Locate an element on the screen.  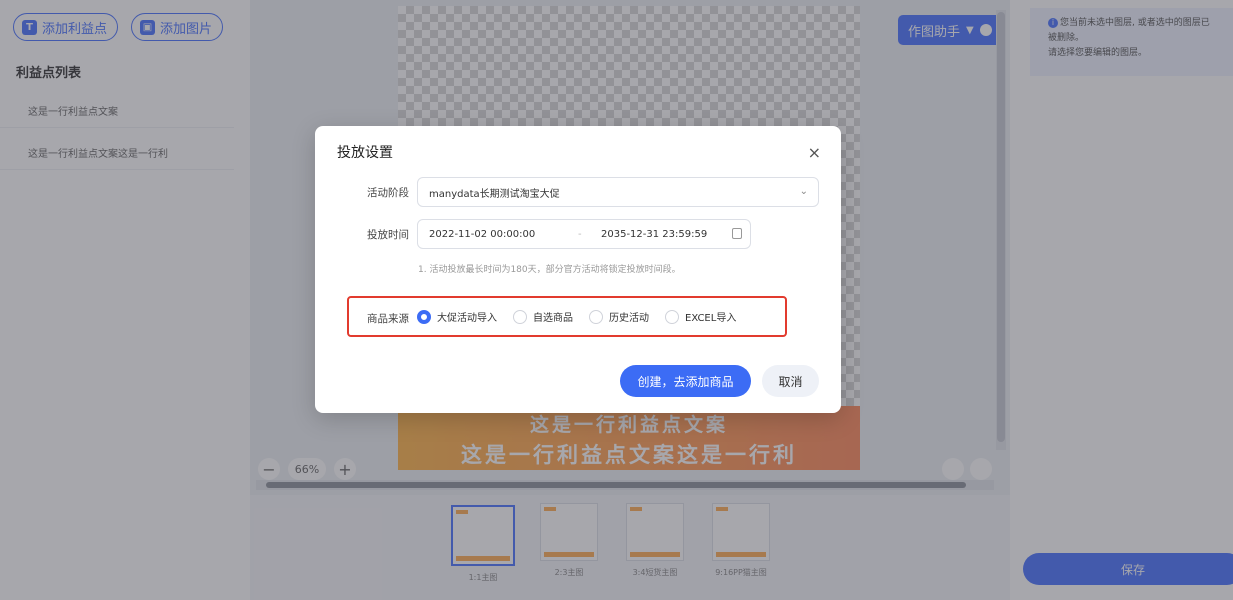
radio-label: 历史活动 is located at coordinates (629, 318).